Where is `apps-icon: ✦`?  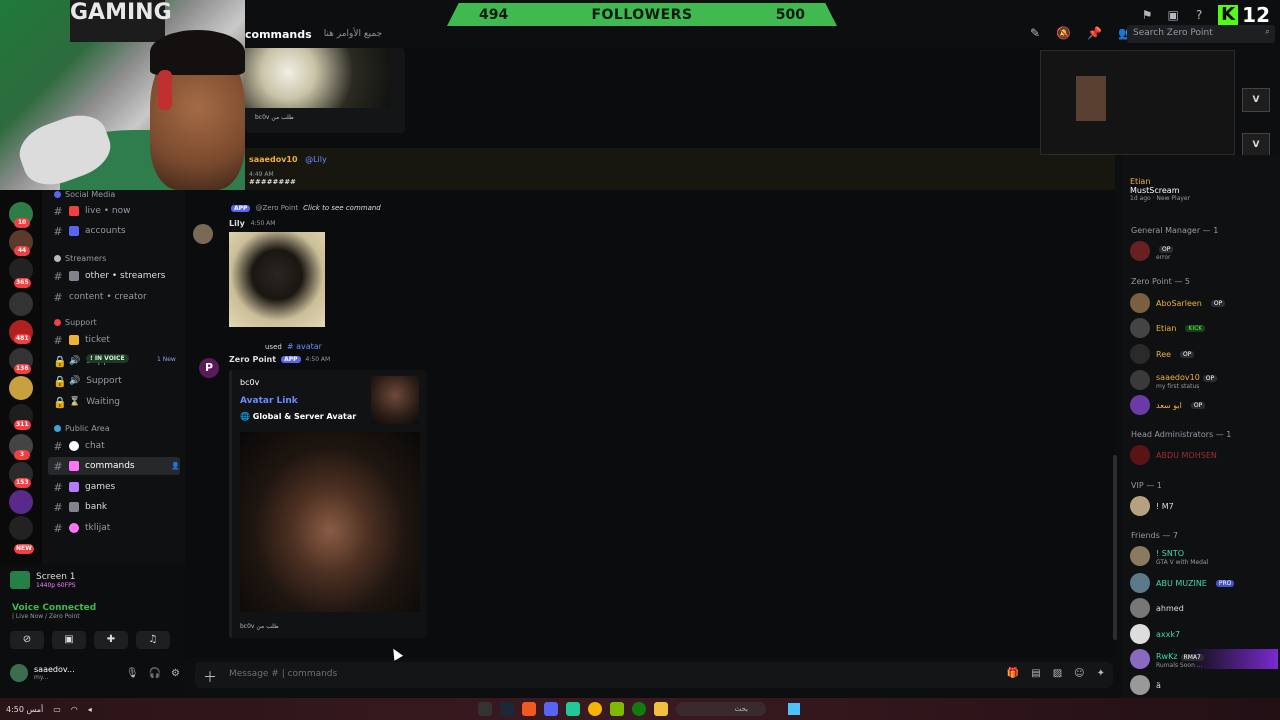
apps-icon: ✦ is located at coordinates (1101, 673).